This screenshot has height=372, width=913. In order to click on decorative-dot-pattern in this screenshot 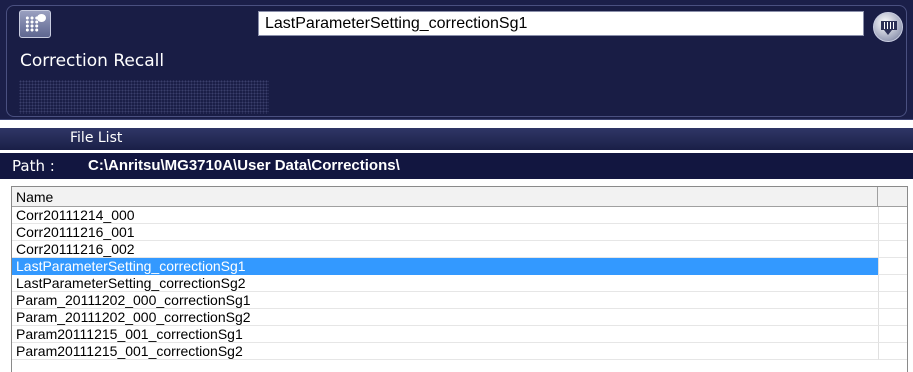, I will do `click(144, 97)`.